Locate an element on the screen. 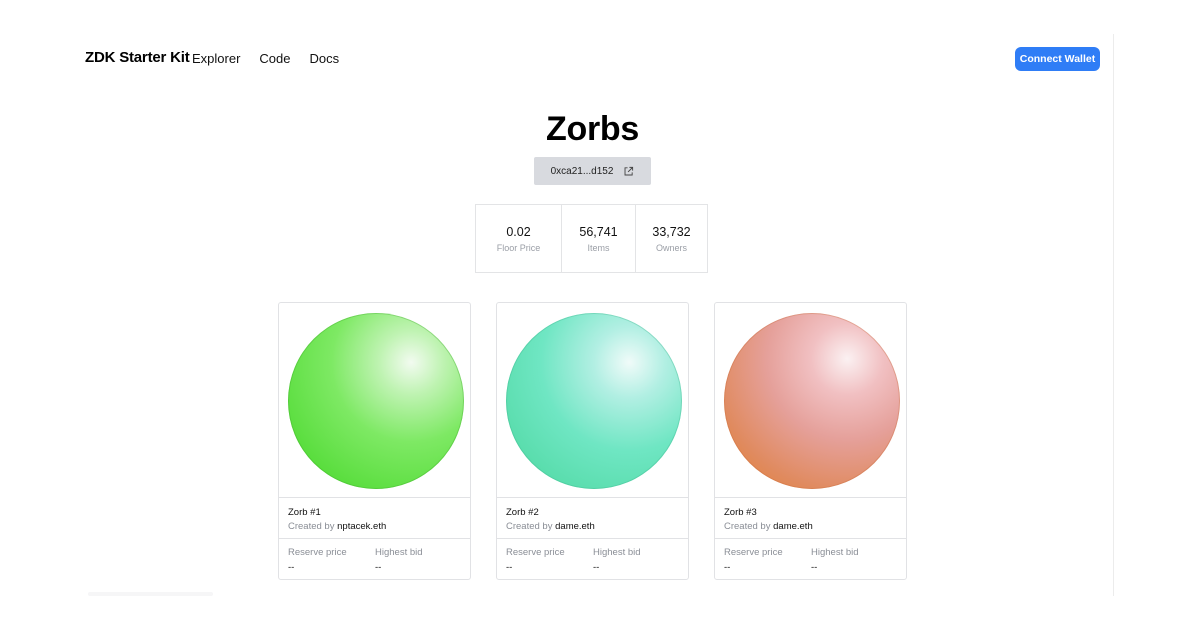 This screenshot has height=631, width=1201. nft-info: Zorb #2 Created by dame.eth is located at coordinates (592, 518).